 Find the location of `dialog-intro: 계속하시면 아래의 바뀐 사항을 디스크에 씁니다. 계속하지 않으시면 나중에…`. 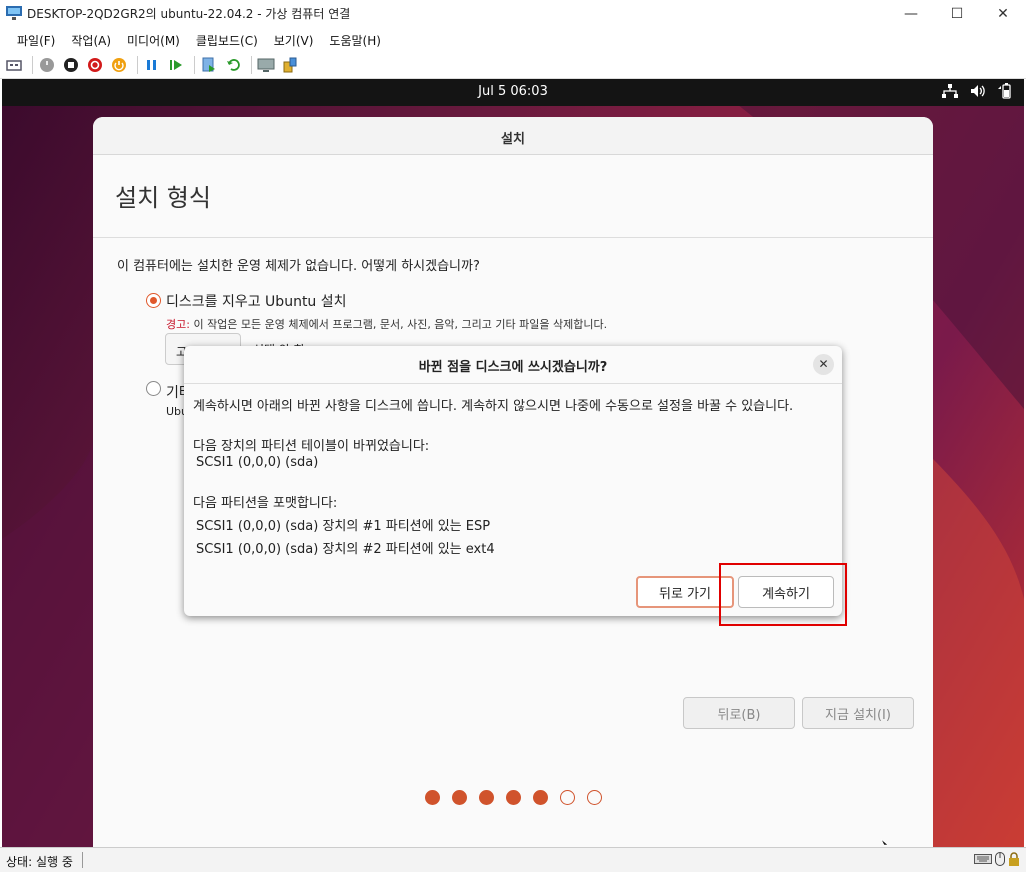

dialog-intro: 계속하시면 아래의 바뀐 사항을 디스크에 씁니다. 계속하지 않으시면 나중에… is located at coordinates (493, 406).